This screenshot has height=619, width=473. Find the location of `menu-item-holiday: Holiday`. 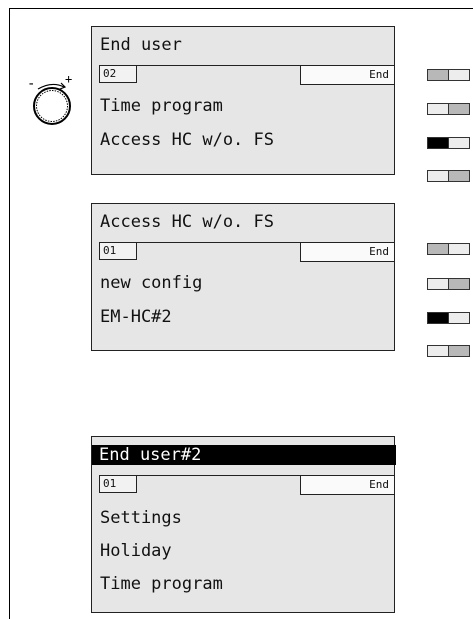

menu-item-holiday: Holiday is located at coordinates (136, 551).